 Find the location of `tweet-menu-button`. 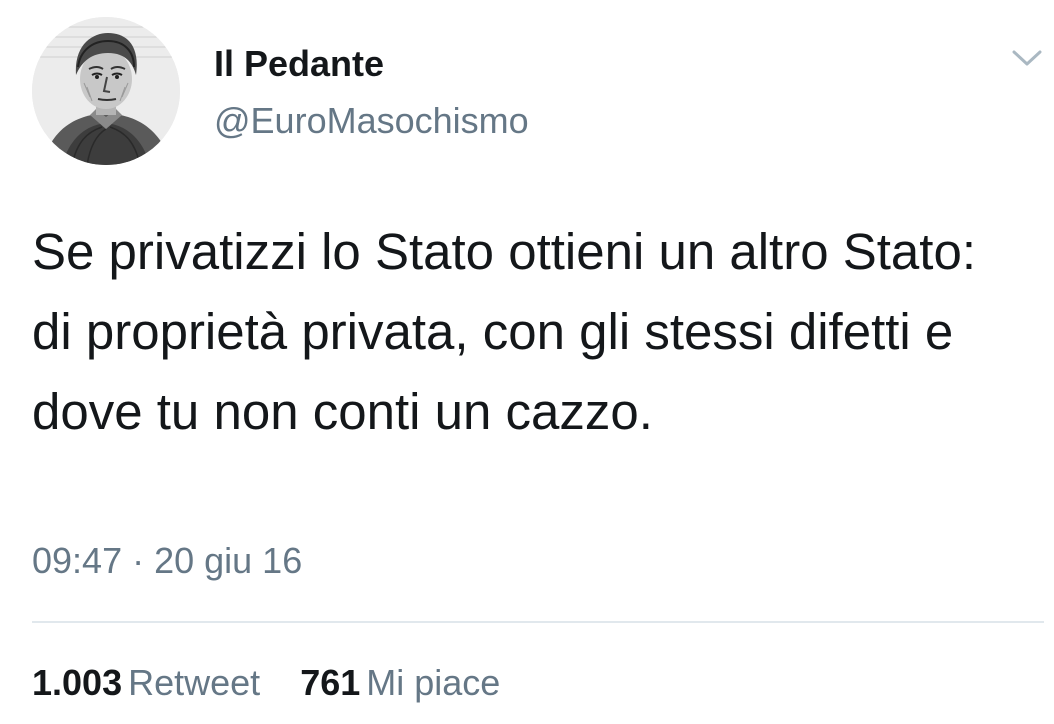

tweet-menu-button is located at coordinates (1027, 58).